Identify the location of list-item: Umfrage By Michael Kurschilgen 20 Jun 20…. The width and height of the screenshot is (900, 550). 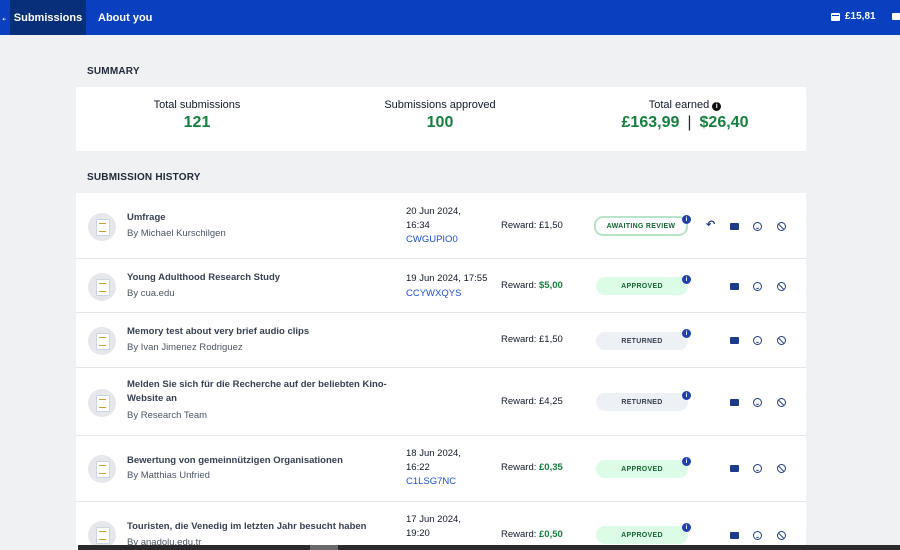
(441, 226).